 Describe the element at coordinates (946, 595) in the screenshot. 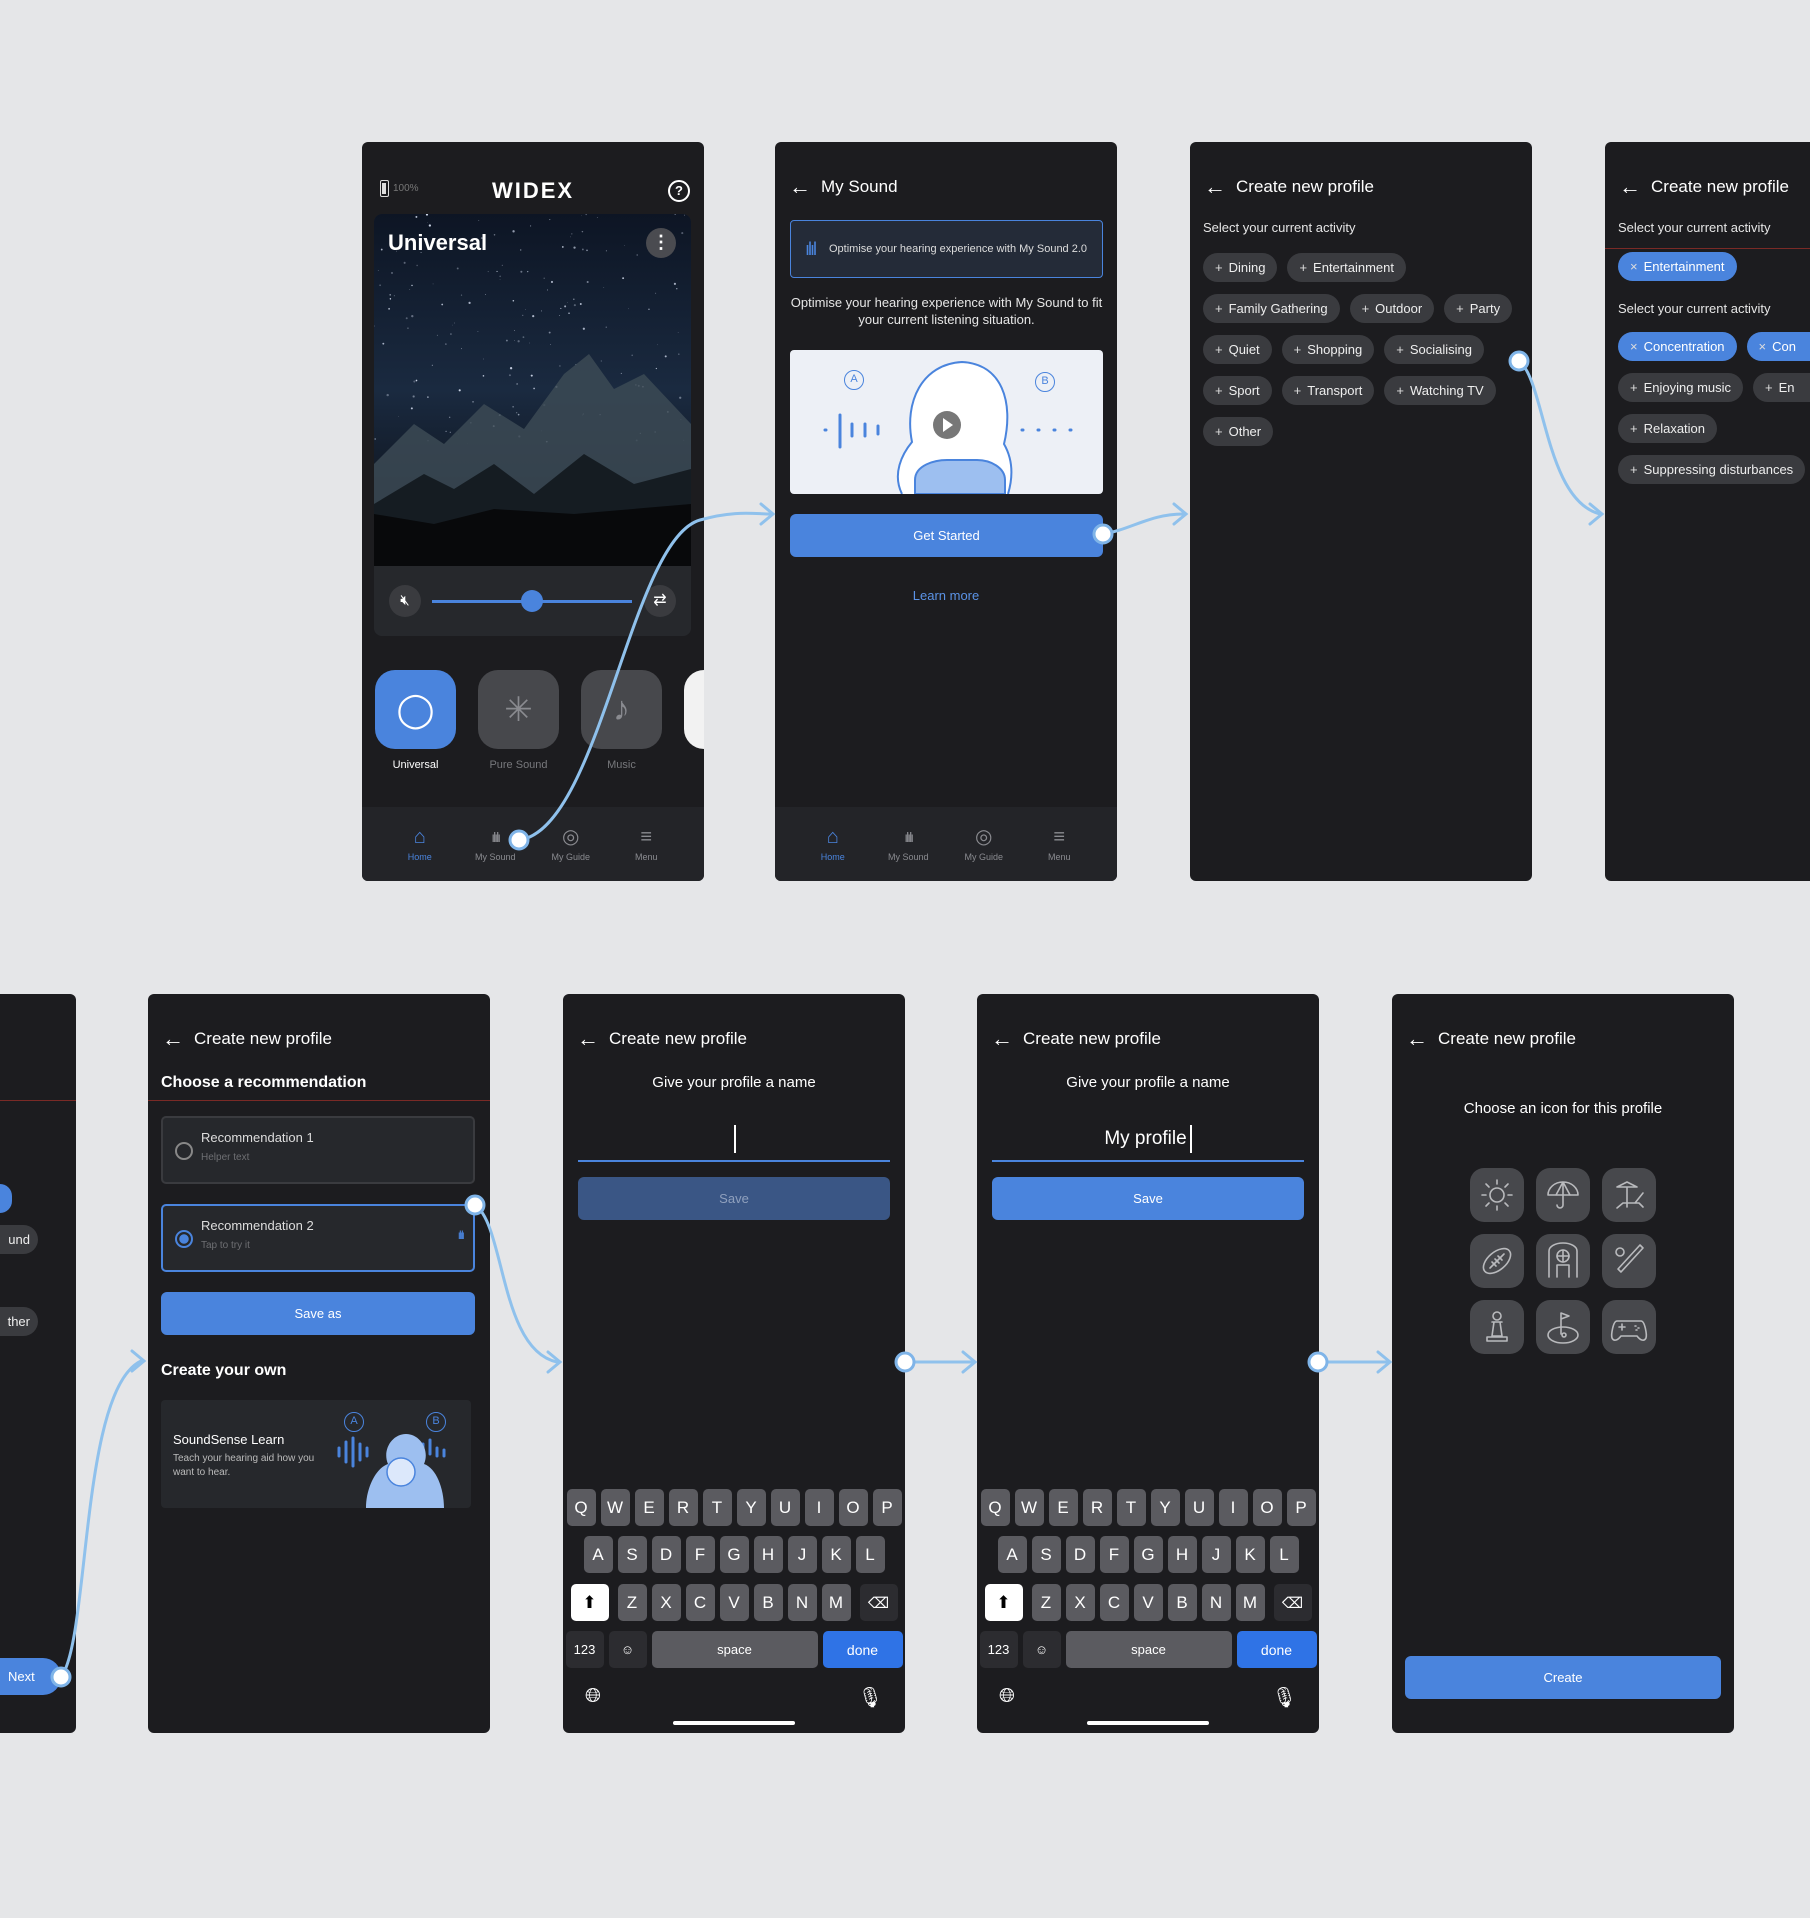

I see `learn-more-link: Learn more` at that location.